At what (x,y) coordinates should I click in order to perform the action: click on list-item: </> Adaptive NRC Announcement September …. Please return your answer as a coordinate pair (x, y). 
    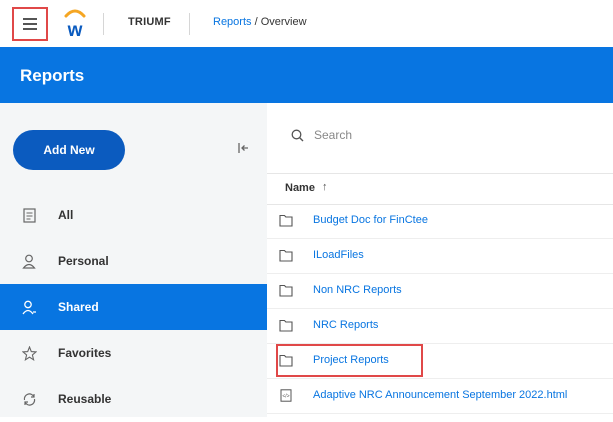
    Looking at the image, I should click on (440, 396).